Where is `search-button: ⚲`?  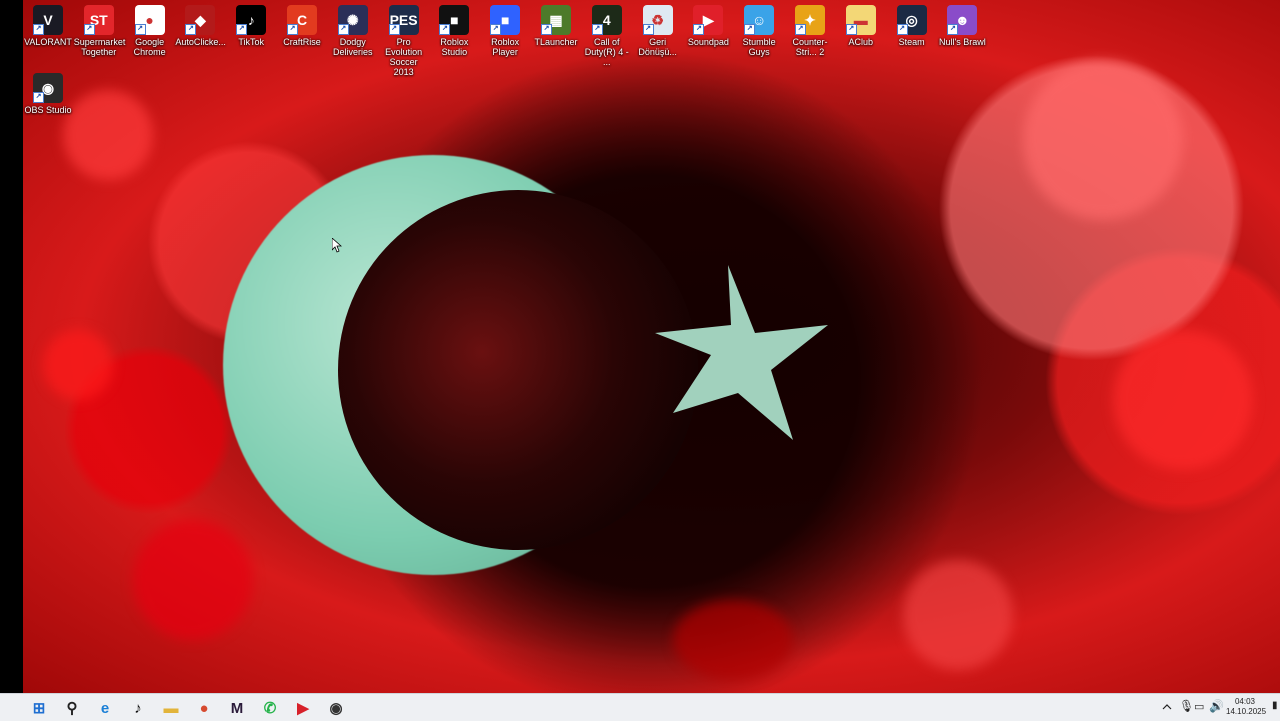
search-button: ⚲ is located at coordinates (72, 708).